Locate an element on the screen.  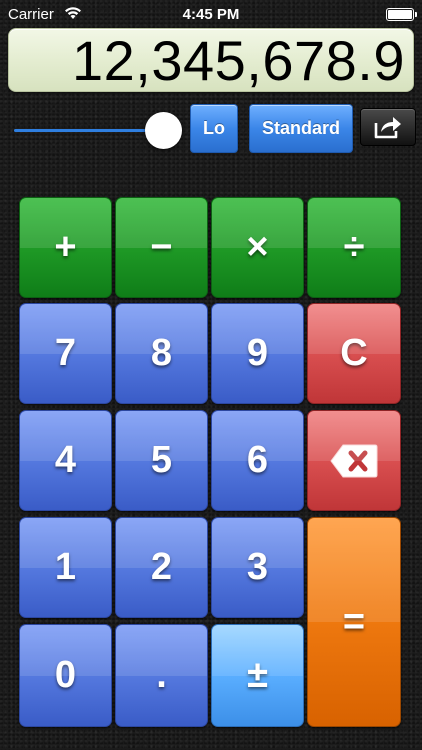
digit-1-button: 1 is located at coordinates (65, 567).